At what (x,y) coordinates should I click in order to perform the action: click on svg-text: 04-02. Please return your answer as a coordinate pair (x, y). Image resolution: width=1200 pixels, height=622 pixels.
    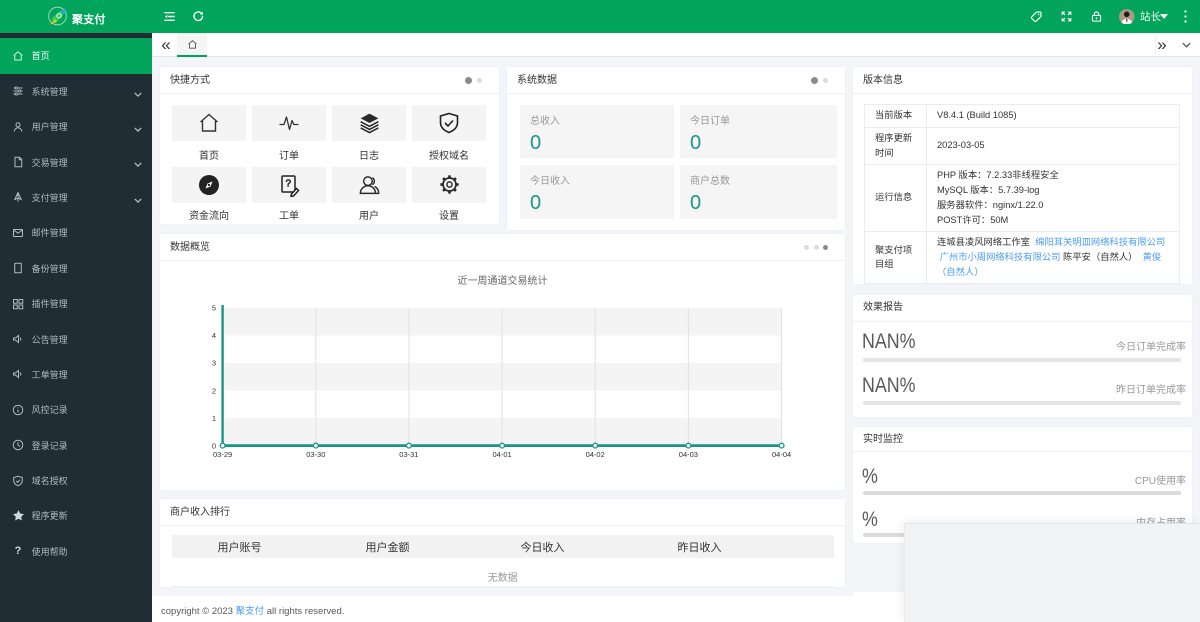
    Looking at the image, I should click on (595, 454).